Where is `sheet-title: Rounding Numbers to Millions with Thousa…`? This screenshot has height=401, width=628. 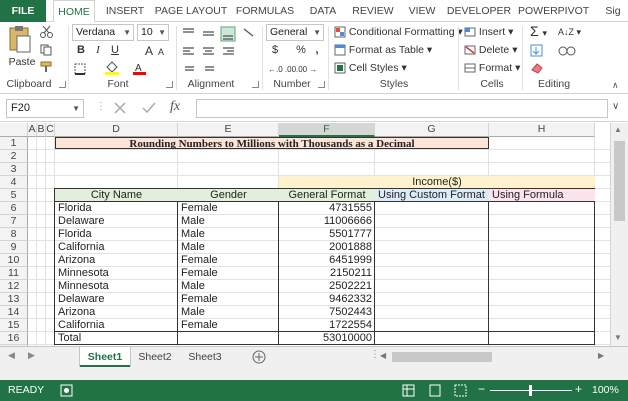 sheet-title: Rounding Numbers to Millions with Thousa… is located at coordinates (272, 143).